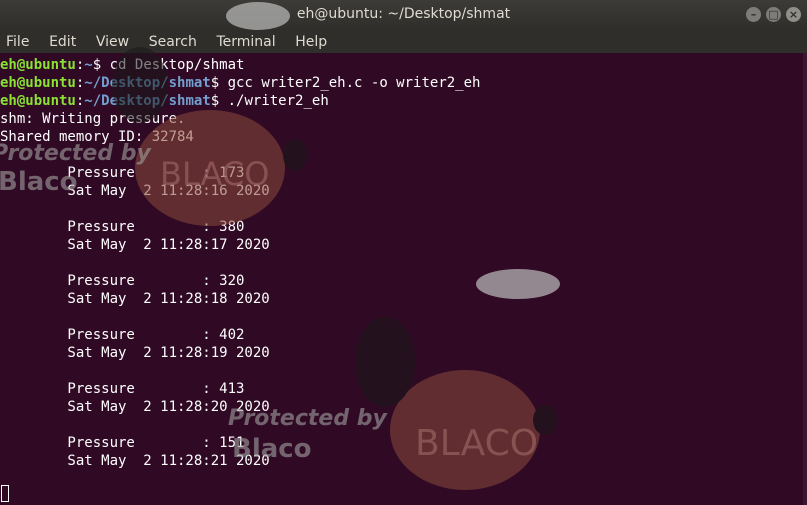  I want to click on menu-help: Help, so click(308, 40).